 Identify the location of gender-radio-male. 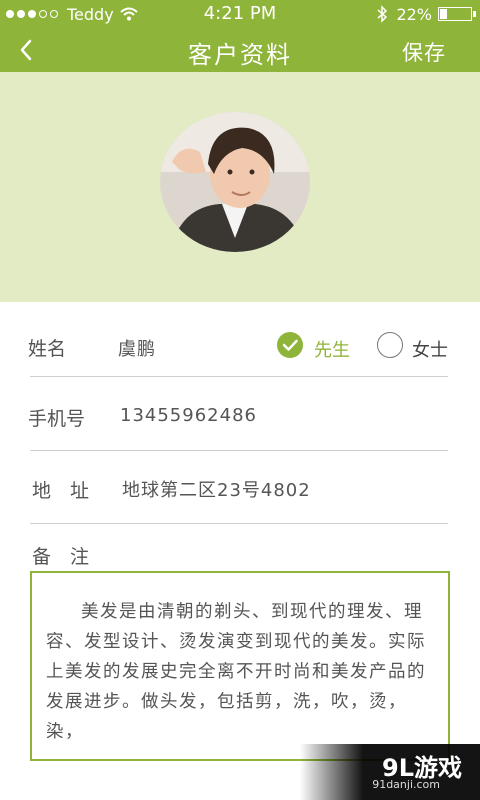
(290, 345).